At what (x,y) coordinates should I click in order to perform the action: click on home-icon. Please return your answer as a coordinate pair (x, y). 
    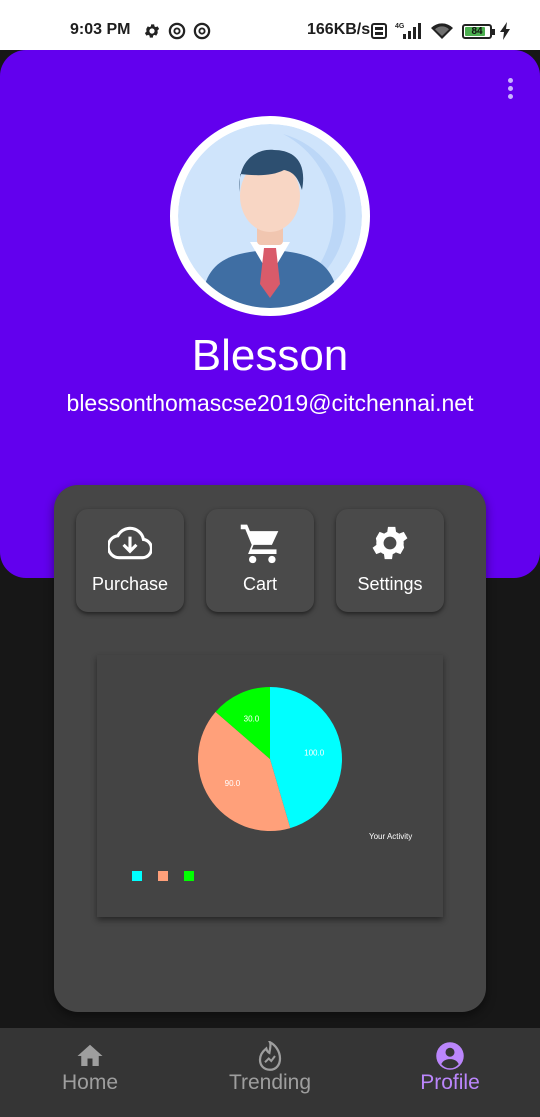
    Looking at the image, I should click on (90, 1055).